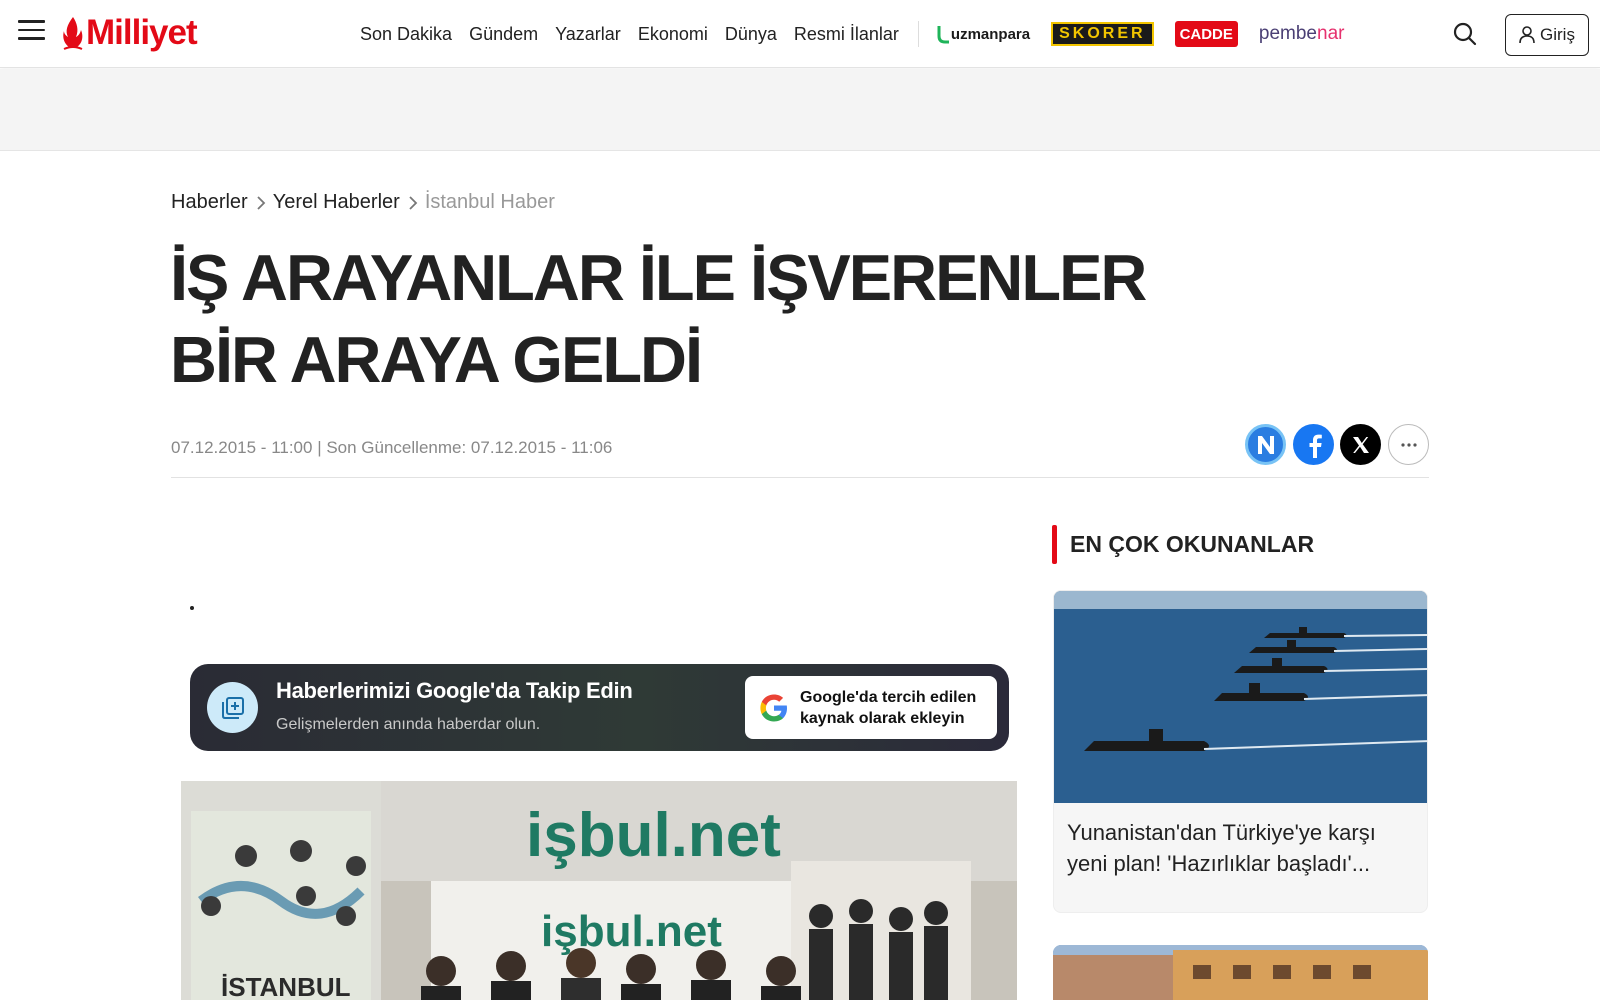  I want to click on nav-divider, so click(918, 34).